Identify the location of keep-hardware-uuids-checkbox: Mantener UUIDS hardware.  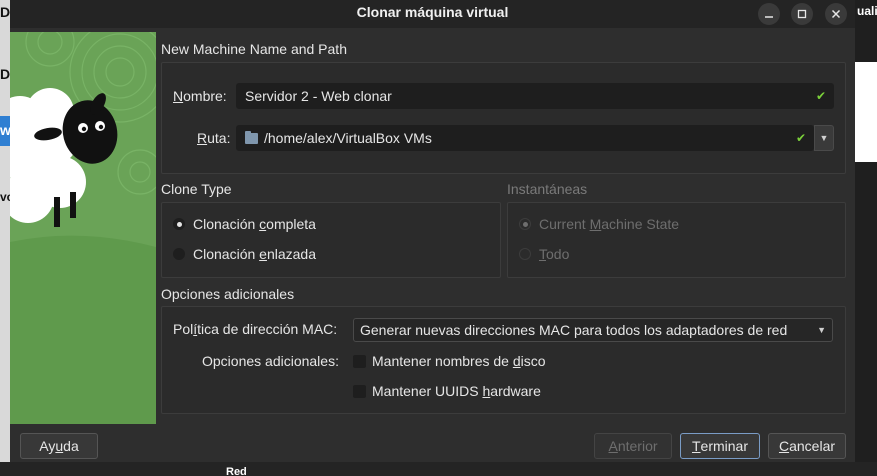
(447, 391).